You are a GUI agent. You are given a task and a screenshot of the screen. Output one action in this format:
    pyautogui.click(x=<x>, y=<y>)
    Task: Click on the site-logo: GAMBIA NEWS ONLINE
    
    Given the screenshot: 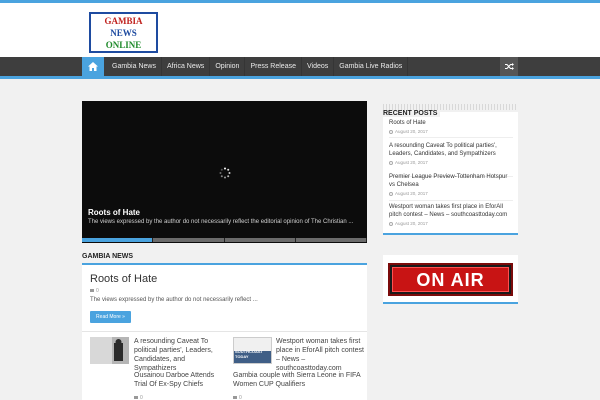 What is the action you would take?
    pyautogui.click(x=123, y=32)
    